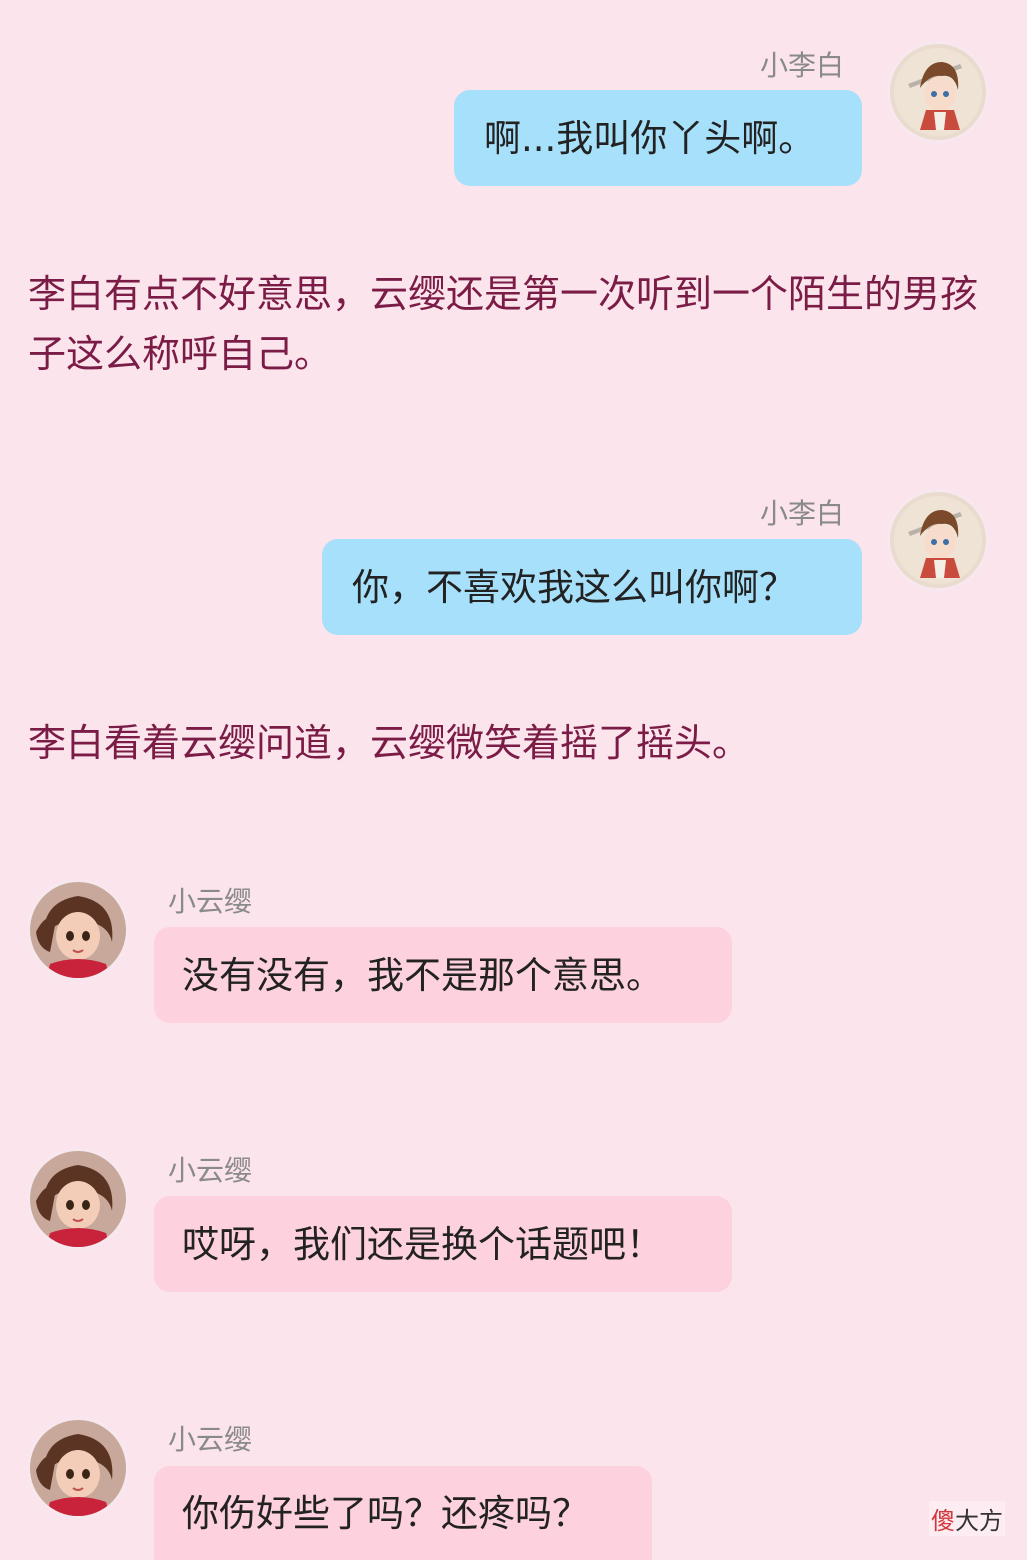 This screenshot has height=1560, width=1027. What do you see at coordinates (979, 1521) in the screenshot?
I see `watermark-text: 大方` at bounding box center [979, 1521].